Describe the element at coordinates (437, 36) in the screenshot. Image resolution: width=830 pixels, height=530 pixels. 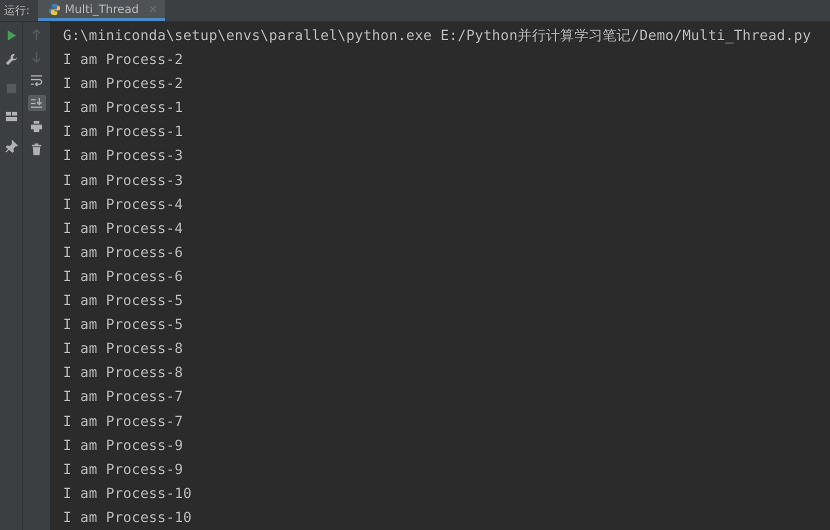
I see `console-line: G:\miniconda\setup\envs\parallel\python.exe E:/Python并行计算学习笔记/Demo/Multi_Thread.py` at that location.